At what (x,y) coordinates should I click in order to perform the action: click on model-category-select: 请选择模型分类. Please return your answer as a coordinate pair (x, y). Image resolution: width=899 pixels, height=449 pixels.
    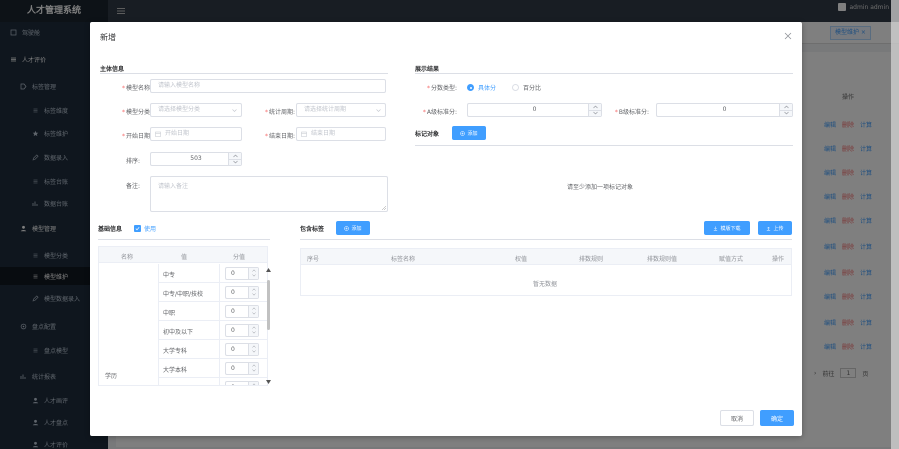
    Looking at the image, I should click on (196, 110).